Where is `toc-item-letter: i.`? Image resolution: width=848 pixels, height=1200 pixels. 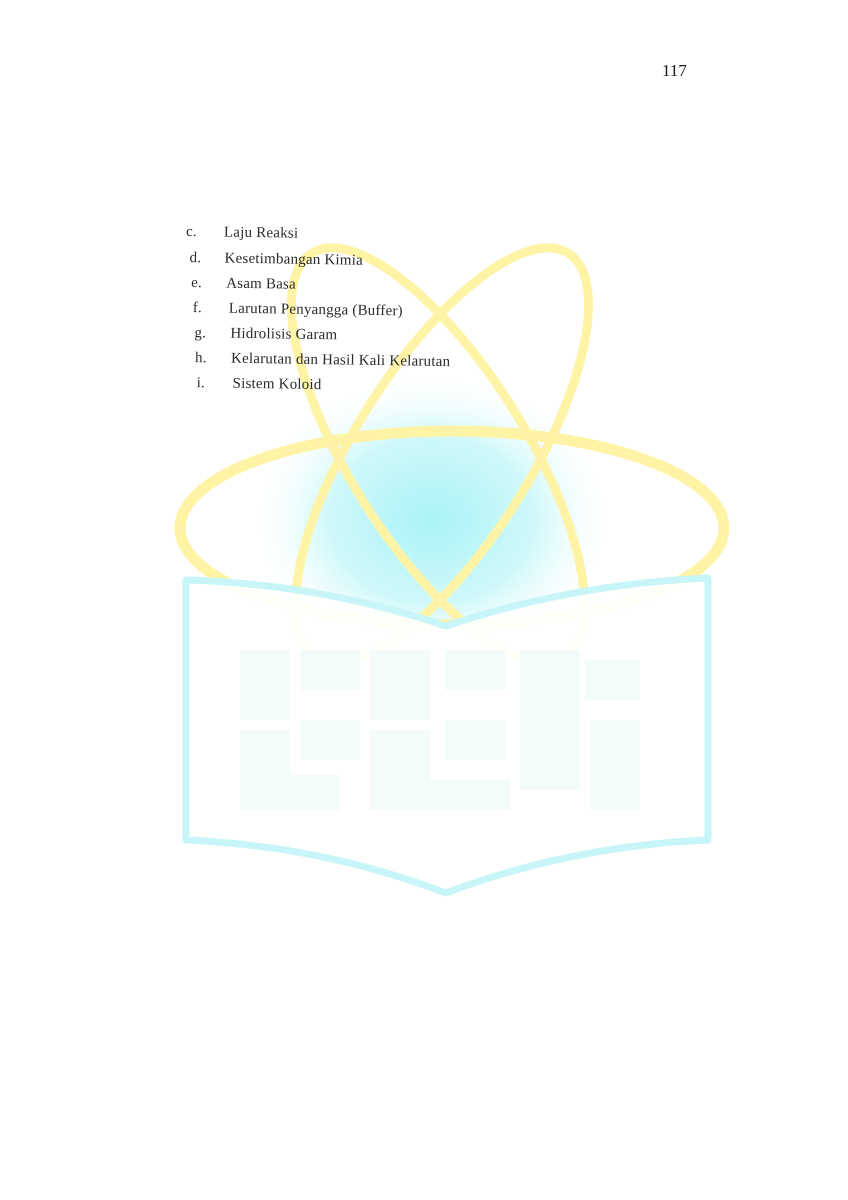
toc-item-letter: i. is located at coordinates (201, 383).